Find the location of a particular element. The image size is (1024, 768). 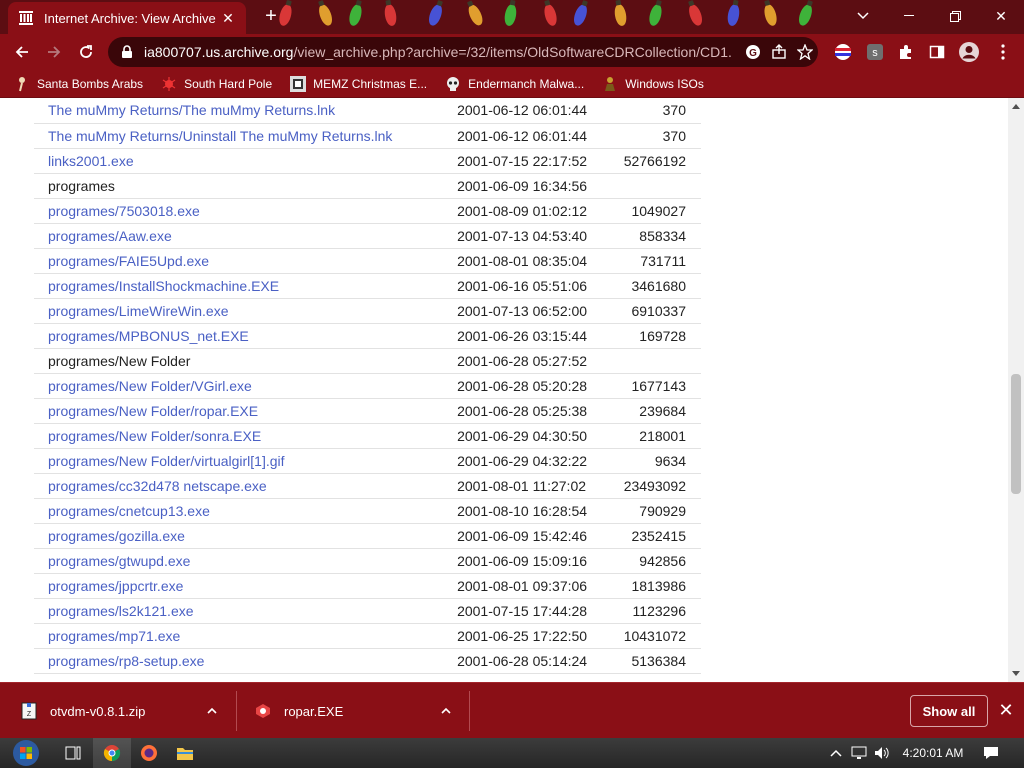

file-name-cell: links2001.exe is located at coordinates (246, 161).